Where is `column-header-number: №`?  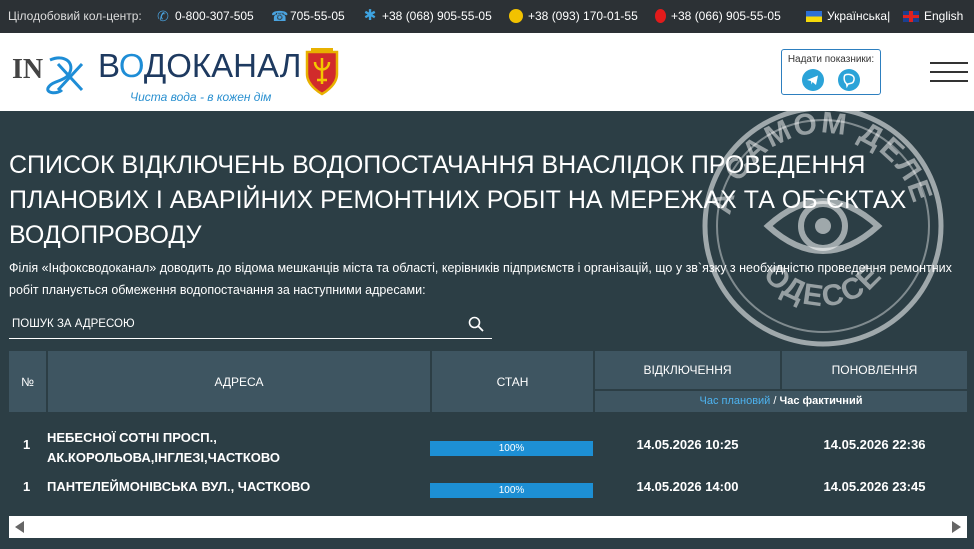
column-header-number: № is located at coordinates (27, 381).